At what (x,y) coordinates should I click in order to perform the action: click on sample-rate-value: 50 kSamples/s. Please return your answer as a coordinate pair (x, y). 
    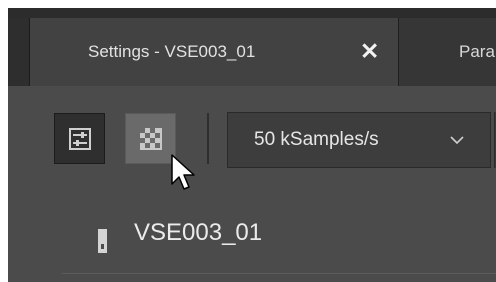
    Looking at the image, I should click on (316, 139).